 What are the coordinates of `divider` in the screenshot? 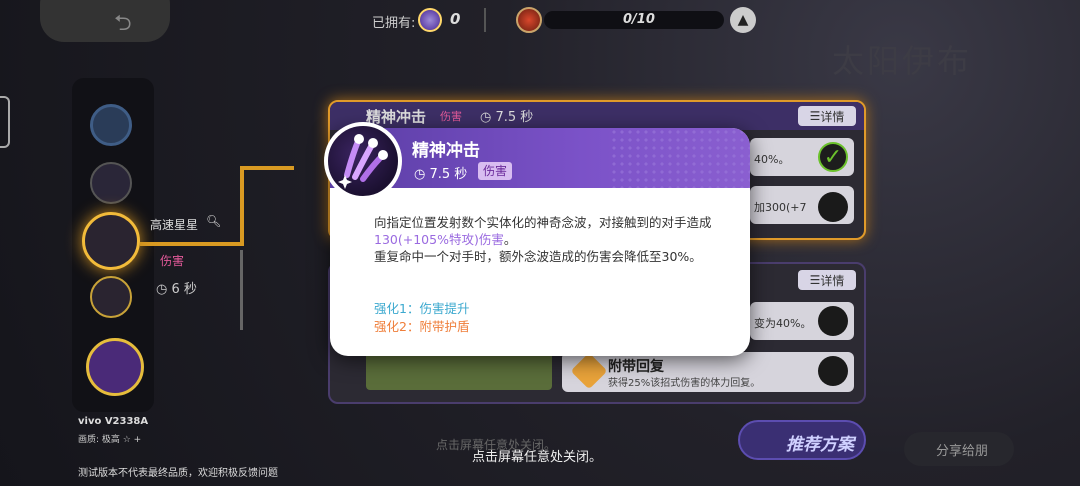 It's located at (485, 20).